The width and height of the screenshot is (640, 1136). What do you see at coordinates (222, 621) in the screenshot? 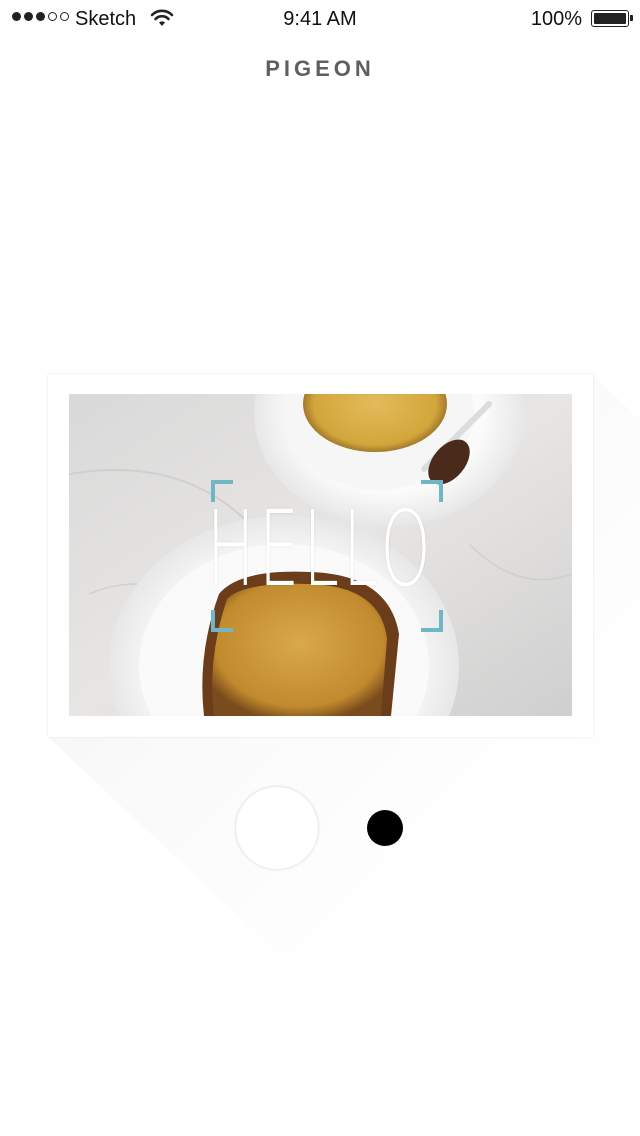
I see `frame-corner-bottom-left` at bounding box center [222, 621].